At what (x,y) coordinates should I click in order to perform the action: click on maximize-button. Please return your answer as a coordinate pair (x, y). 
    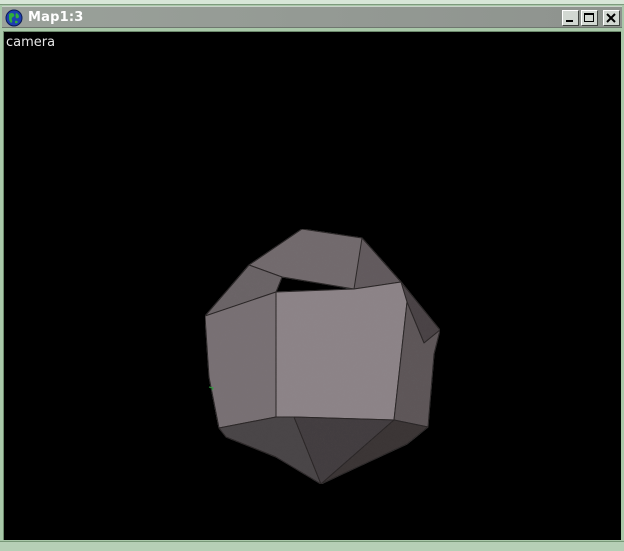
    Looking at the image, I should click on (589, 18).